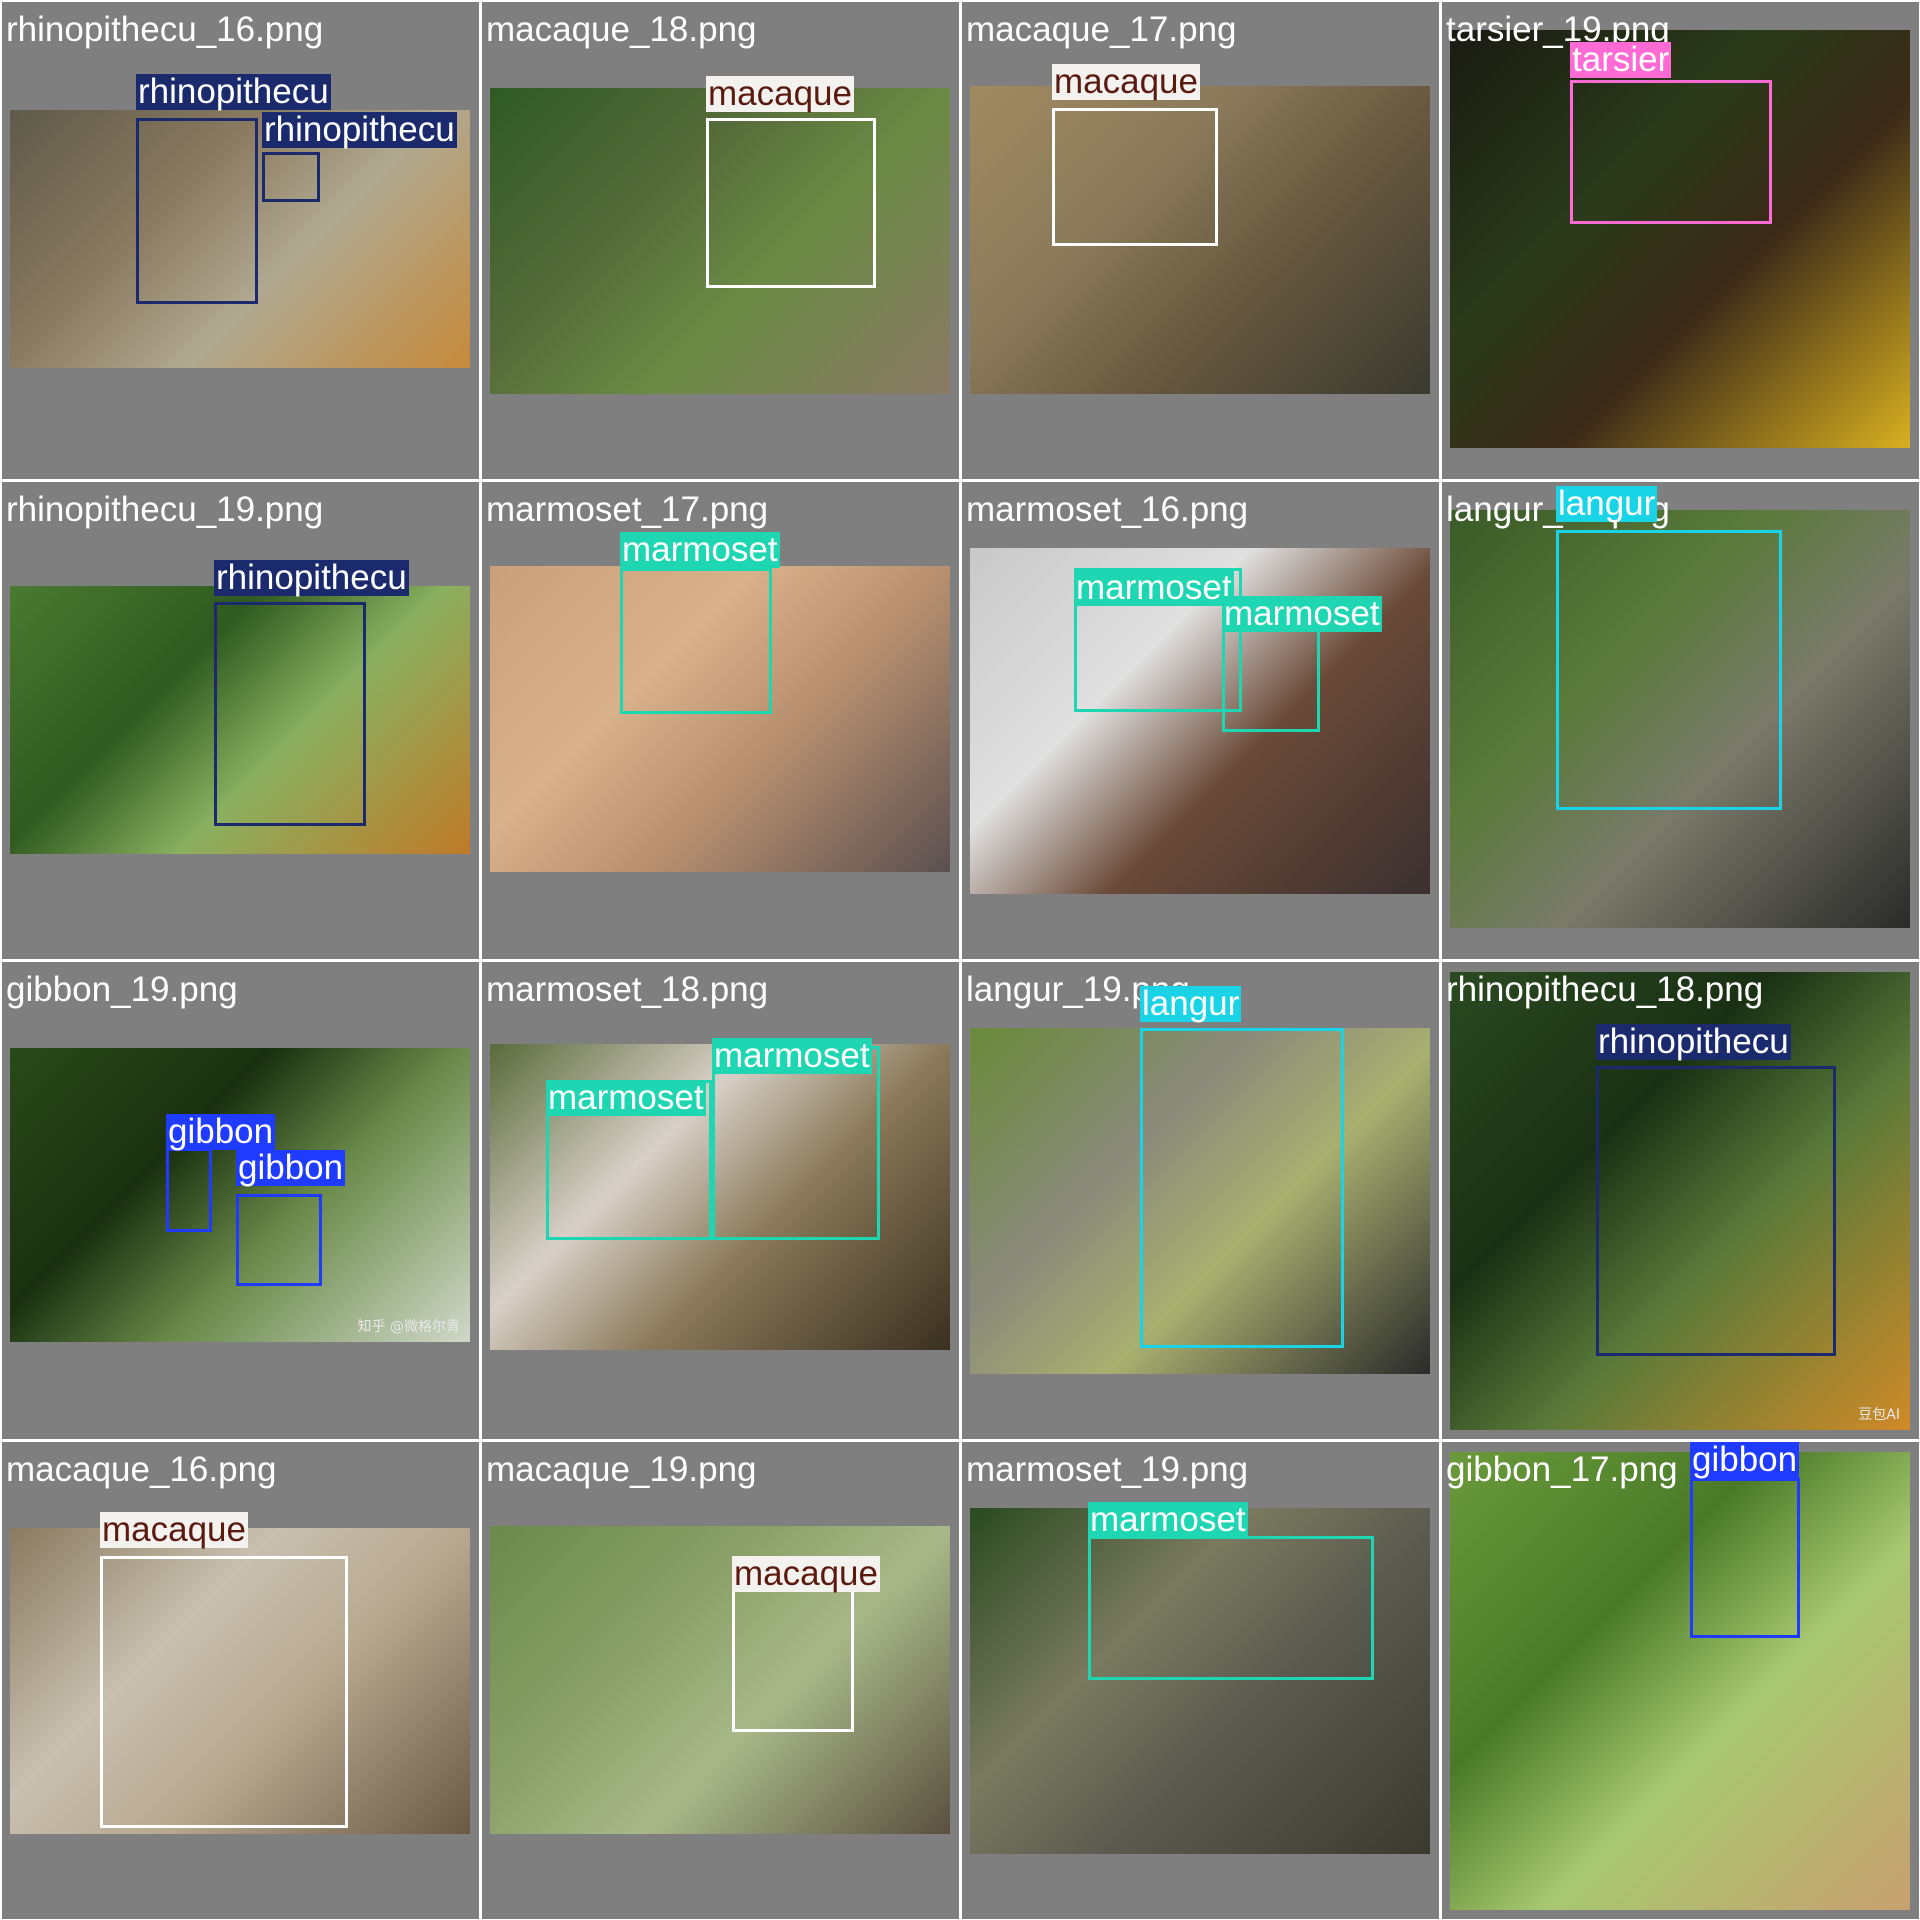 Image resolution: width=1920 pixels, height=1920 pixels. Describe the element at coordinates (122, 989) in the screenshot. I see `image-filename: gibbon_19.png` at that location.